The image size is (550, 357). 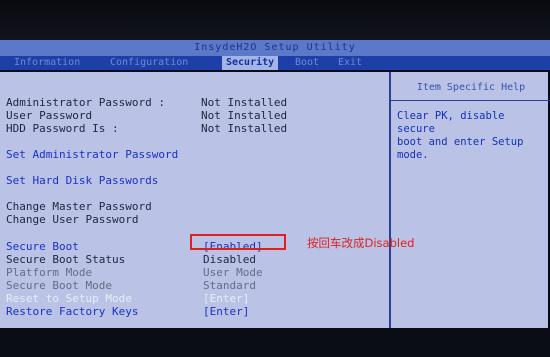 I want to click on secure-boot-label: Secure Boot, so click(x=42, y=246).